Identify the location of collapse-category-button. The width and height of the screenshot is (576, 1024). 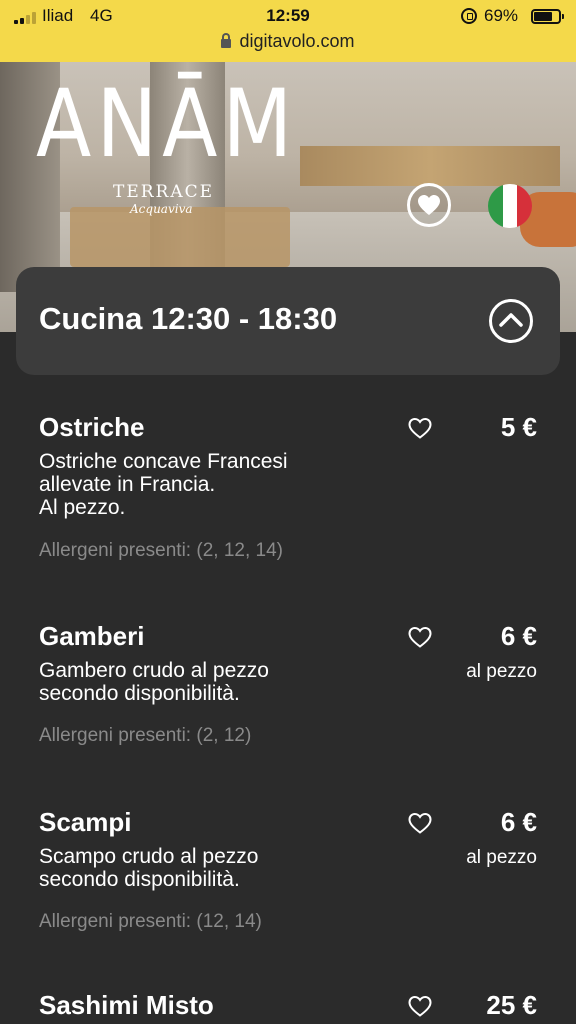
(511, 321).